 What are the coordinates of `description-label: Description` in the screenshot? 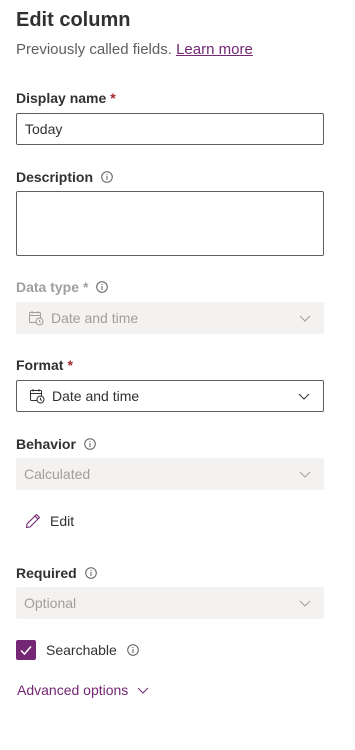 It's located at (64, 177).